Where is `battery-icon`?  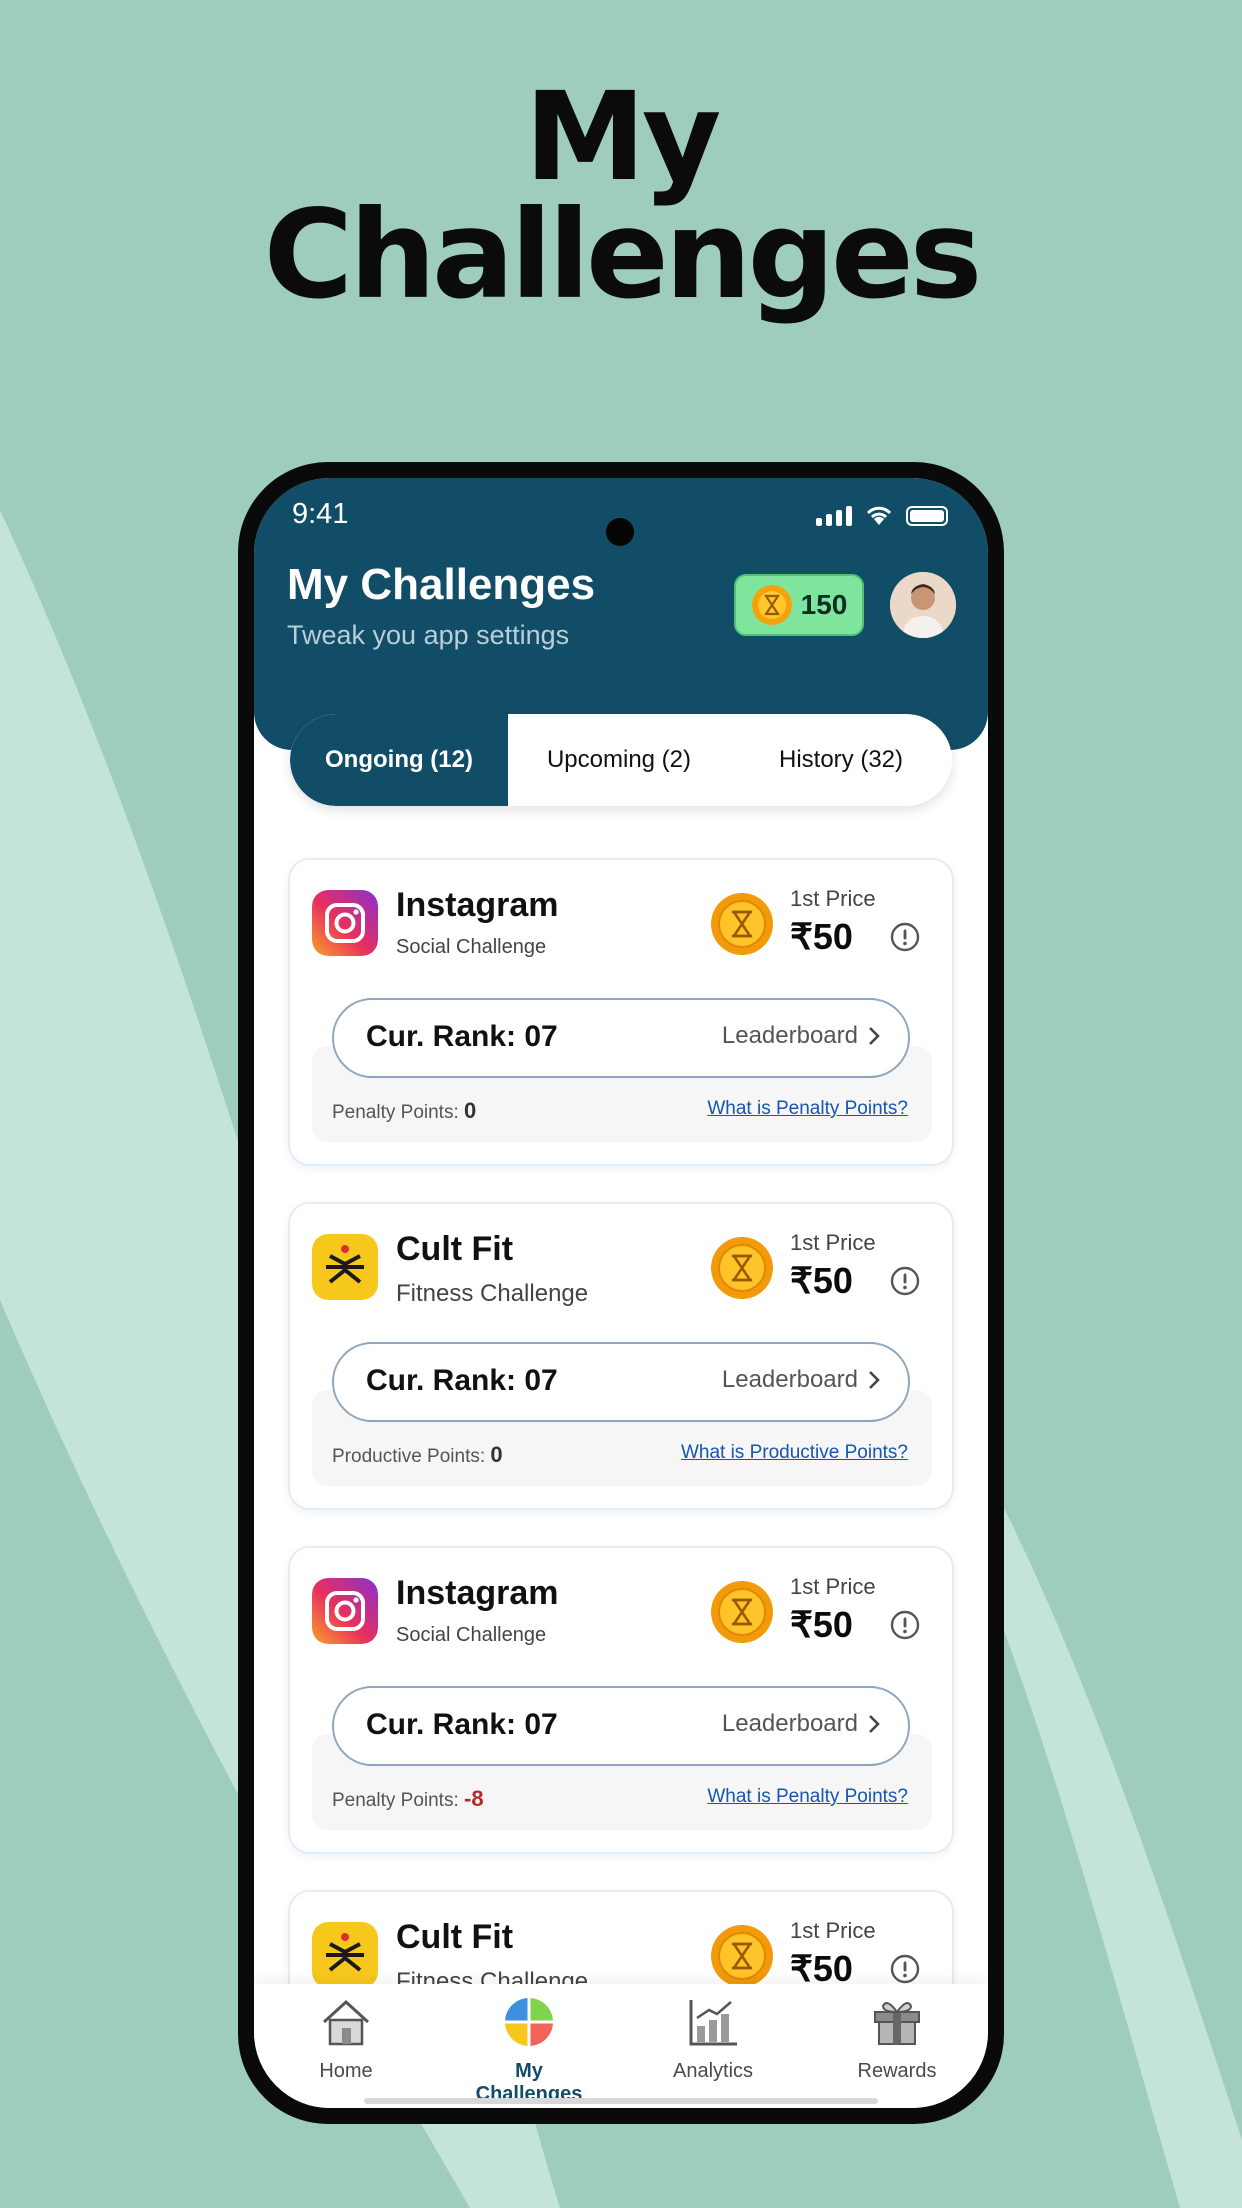
battery-icon is located at coordinates (927, 516).